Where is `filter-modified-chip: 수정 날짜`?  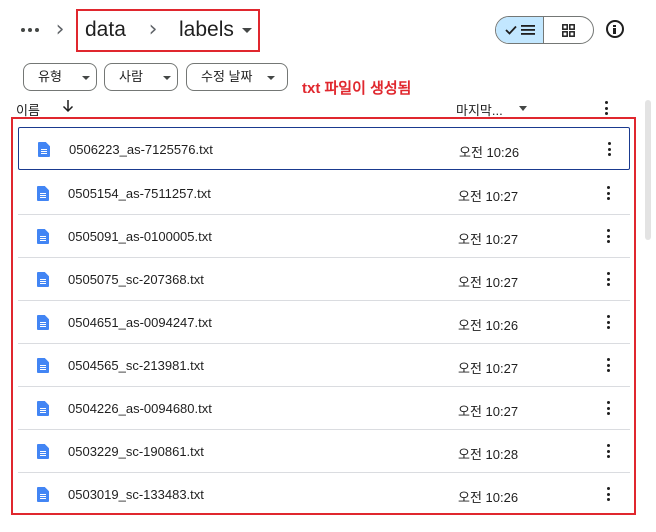
filter-modified-chip: 수정 날짜 is located at coordinates (237, 77).